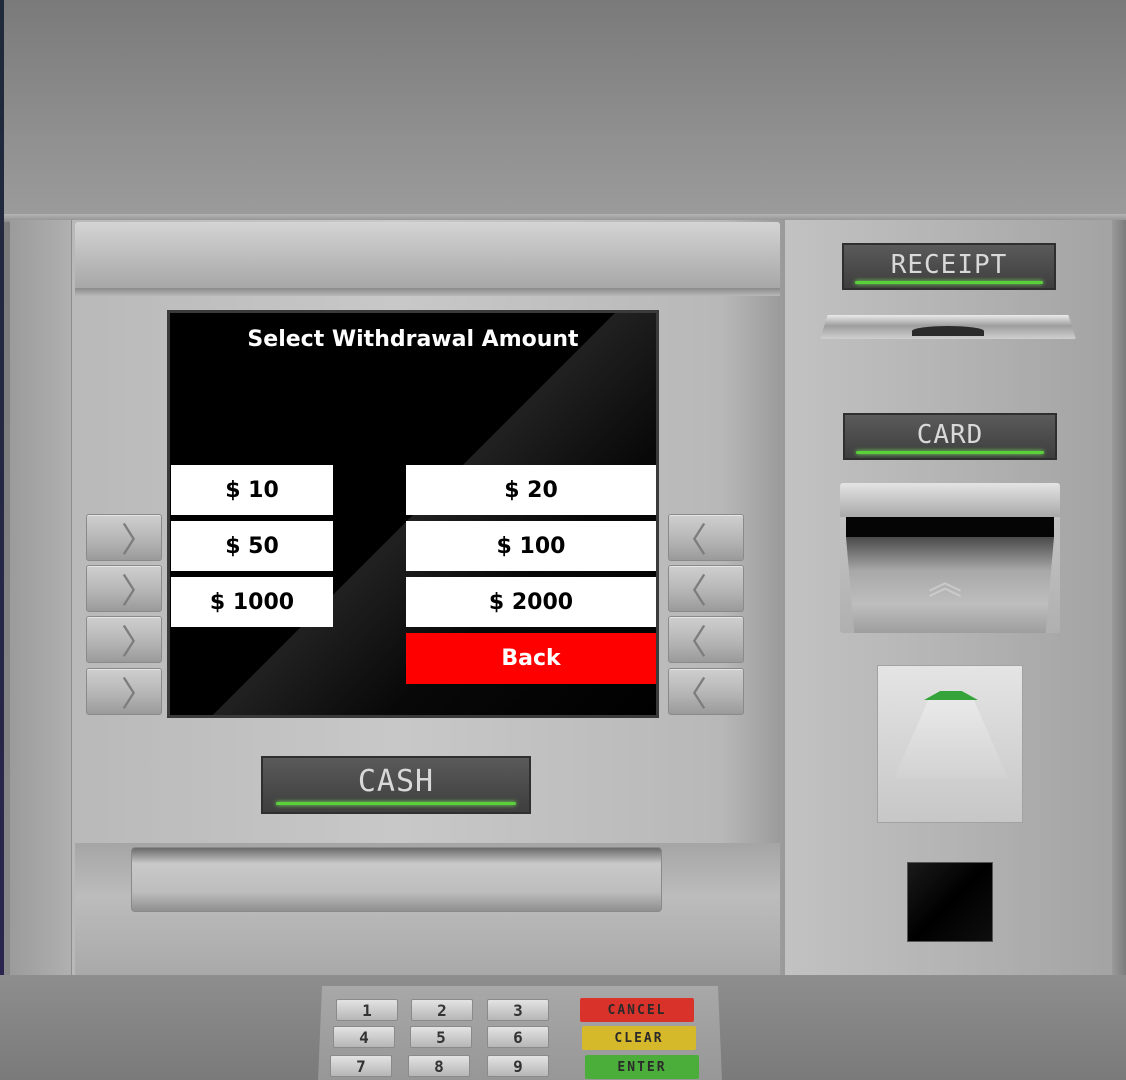 The image size is (1126, 1080). I want to click on enter-key: ENTER, so click(642, 1067).